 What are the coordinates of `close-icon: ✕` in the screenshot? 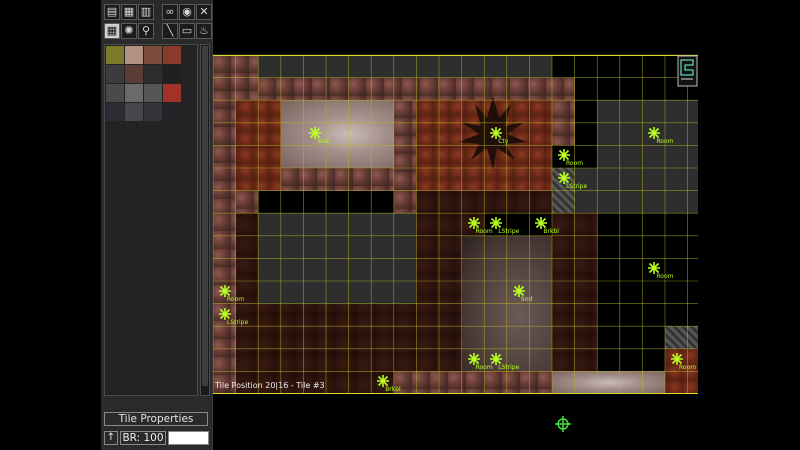 It's located at (204, 12).